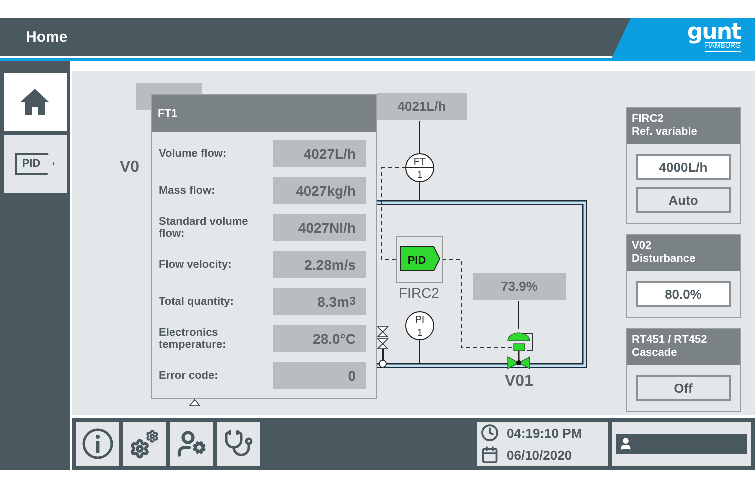 The height and width of the screenshot is (488, 755). What do you see at coordinates (626, 444) in the screenshot?
I see `user-icon` at bounding box center [626, 444].